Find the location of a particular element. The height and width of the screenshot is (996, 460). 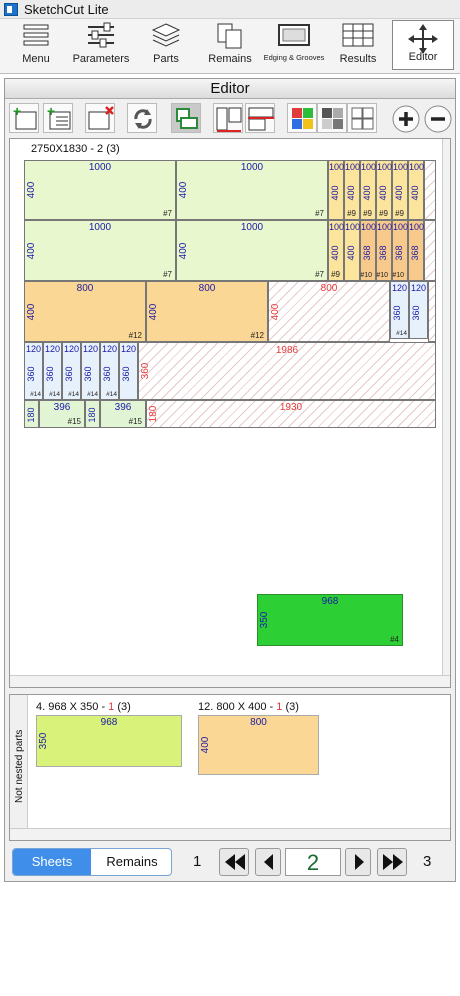

zoom-in-button is located at coordinates (406, 121).